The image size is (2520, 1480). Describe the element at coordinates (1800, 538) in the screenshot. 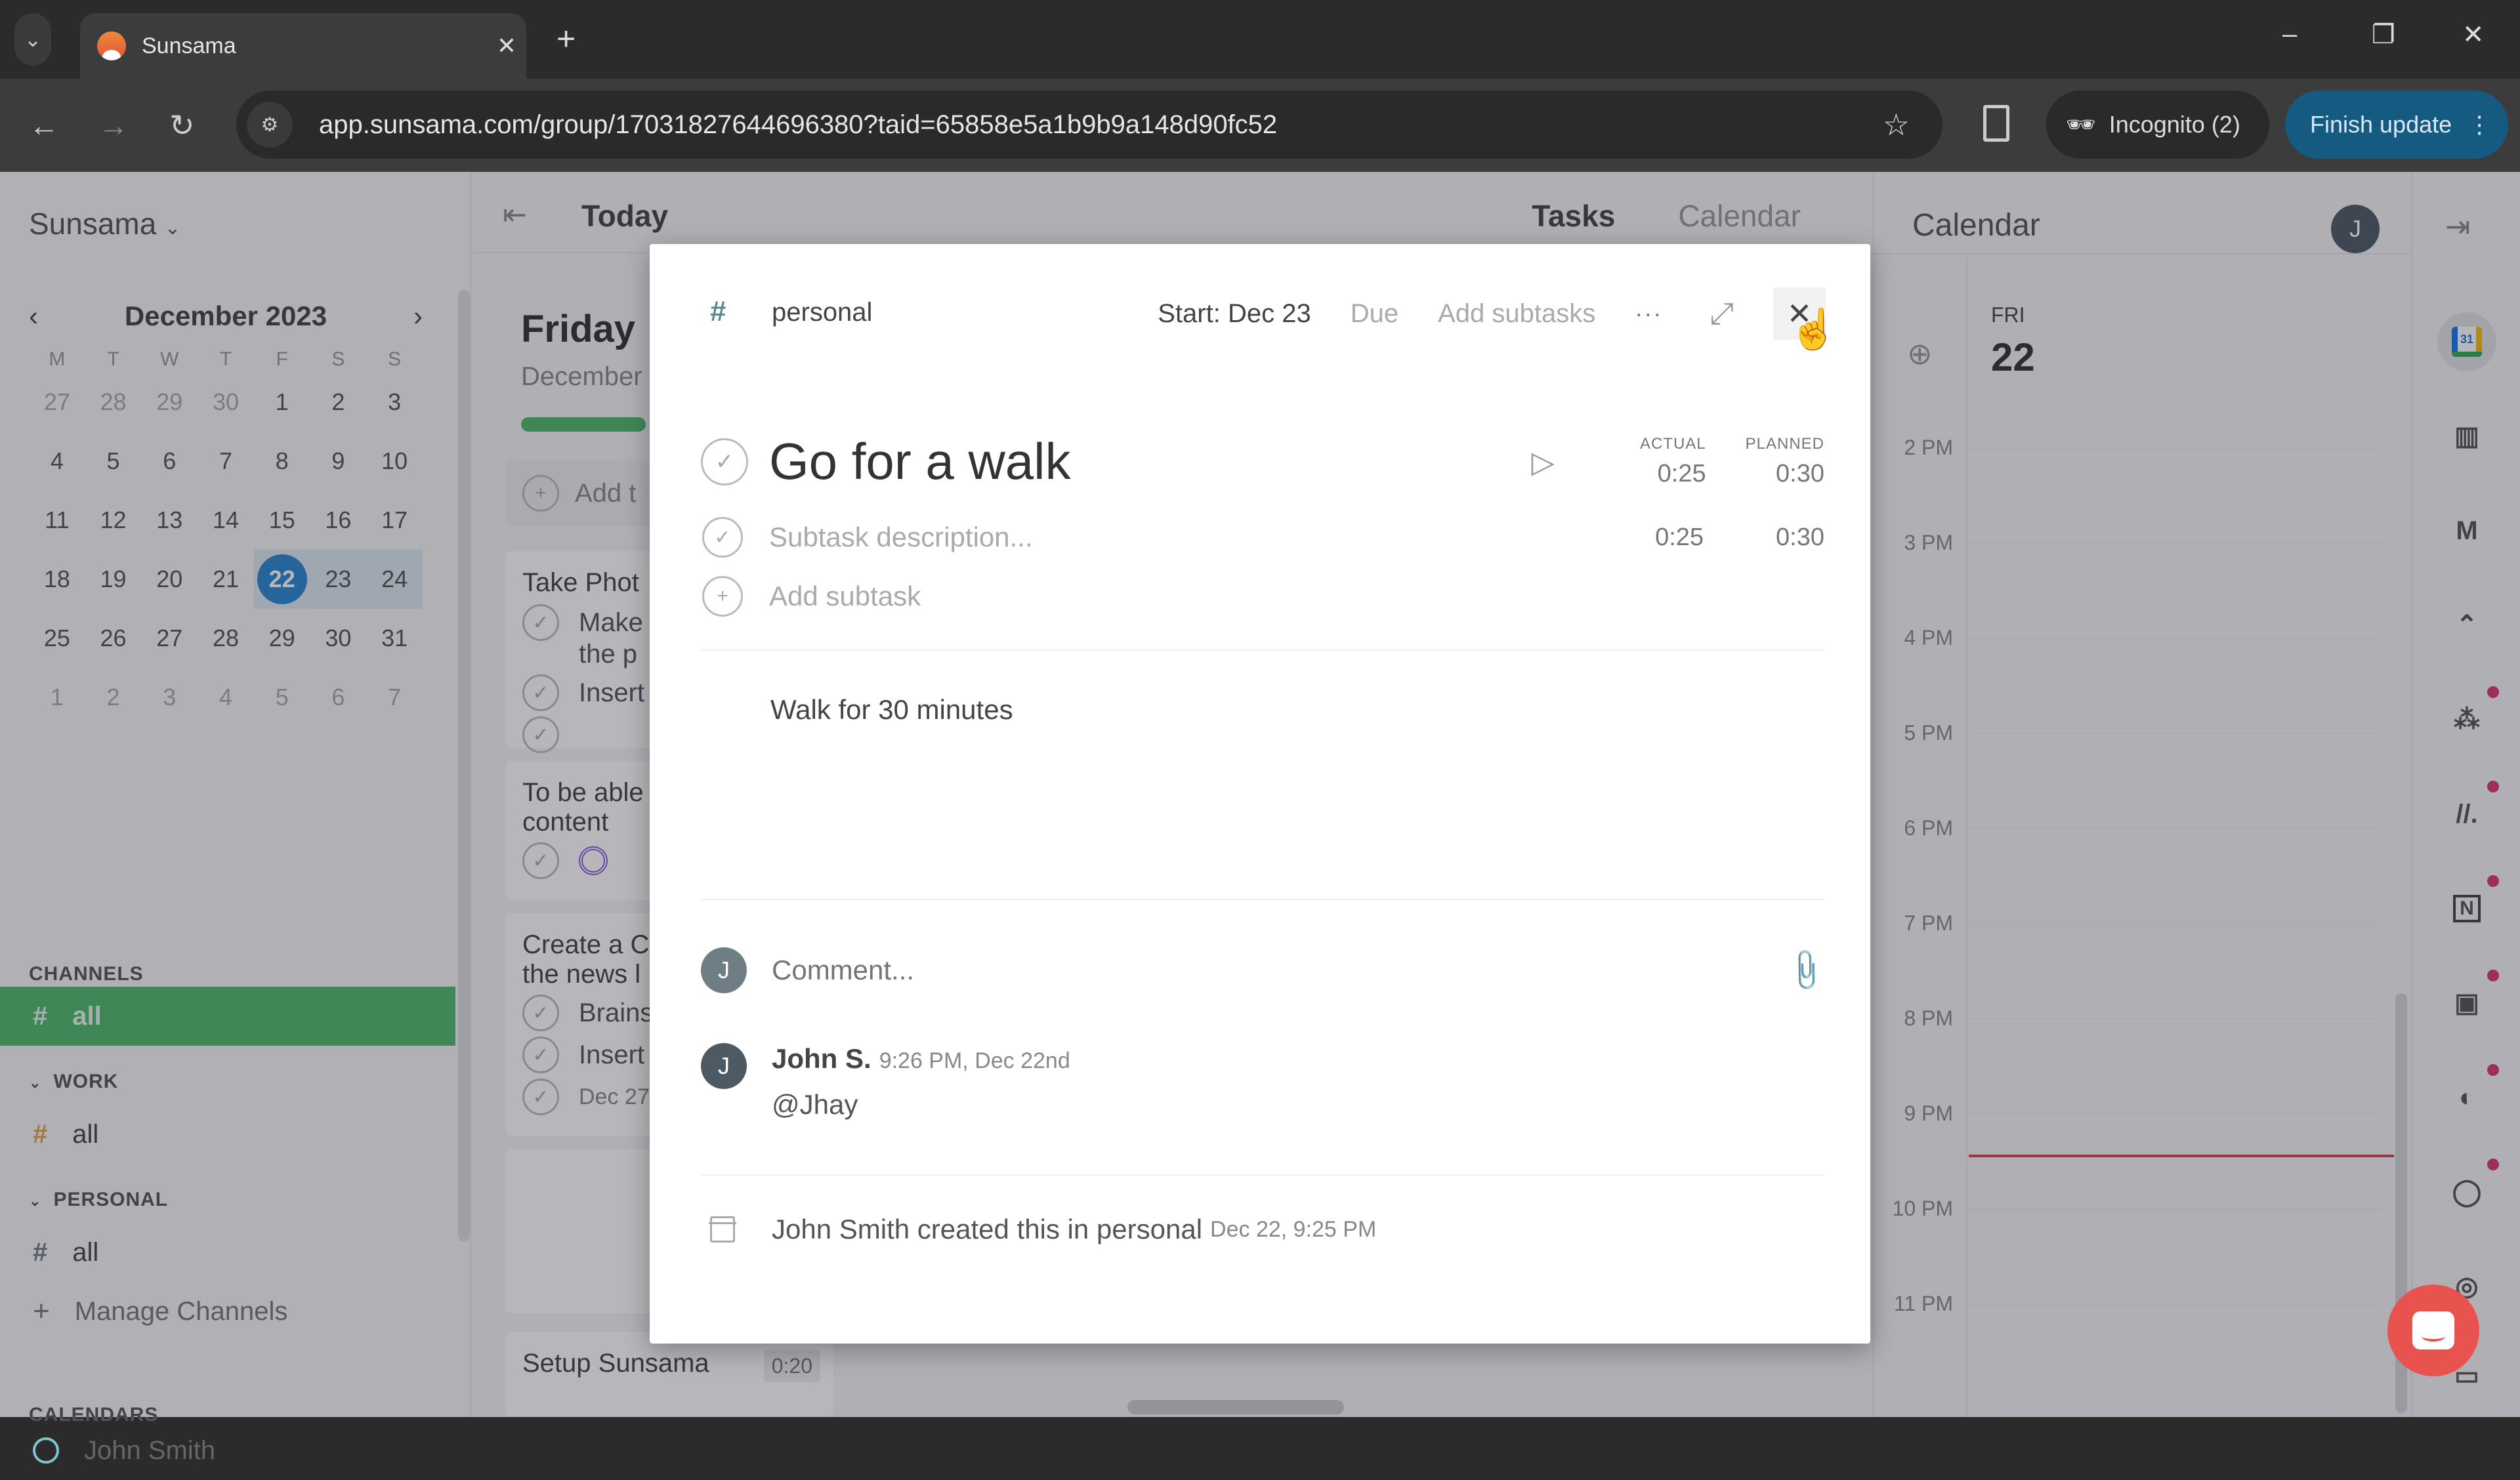

I see `subtask-planned-time: 0:30` at that location.